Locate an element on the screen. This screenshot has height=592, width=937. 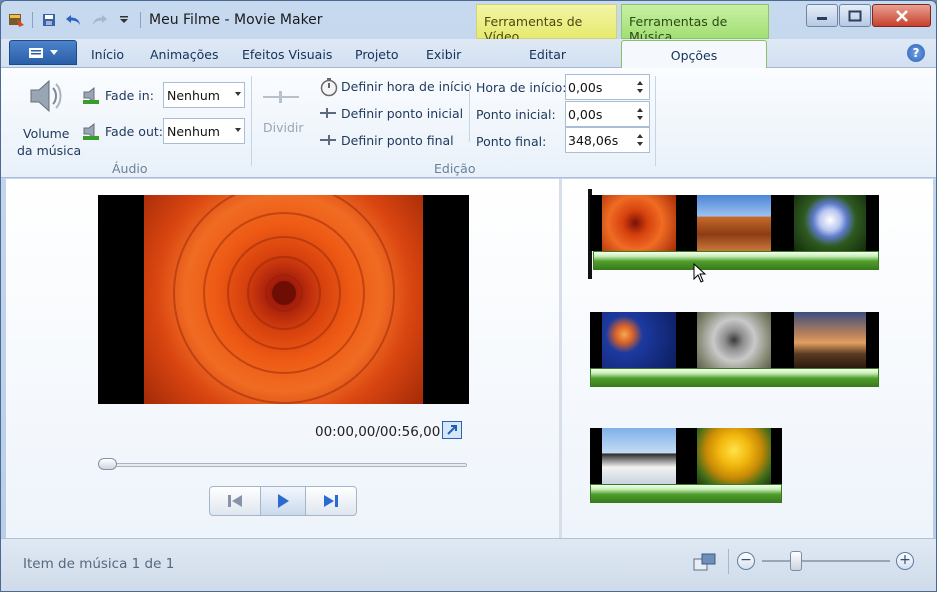
context-tab-video-tools: Ferramentas de Vídeo is located at coordinates (546, 24).